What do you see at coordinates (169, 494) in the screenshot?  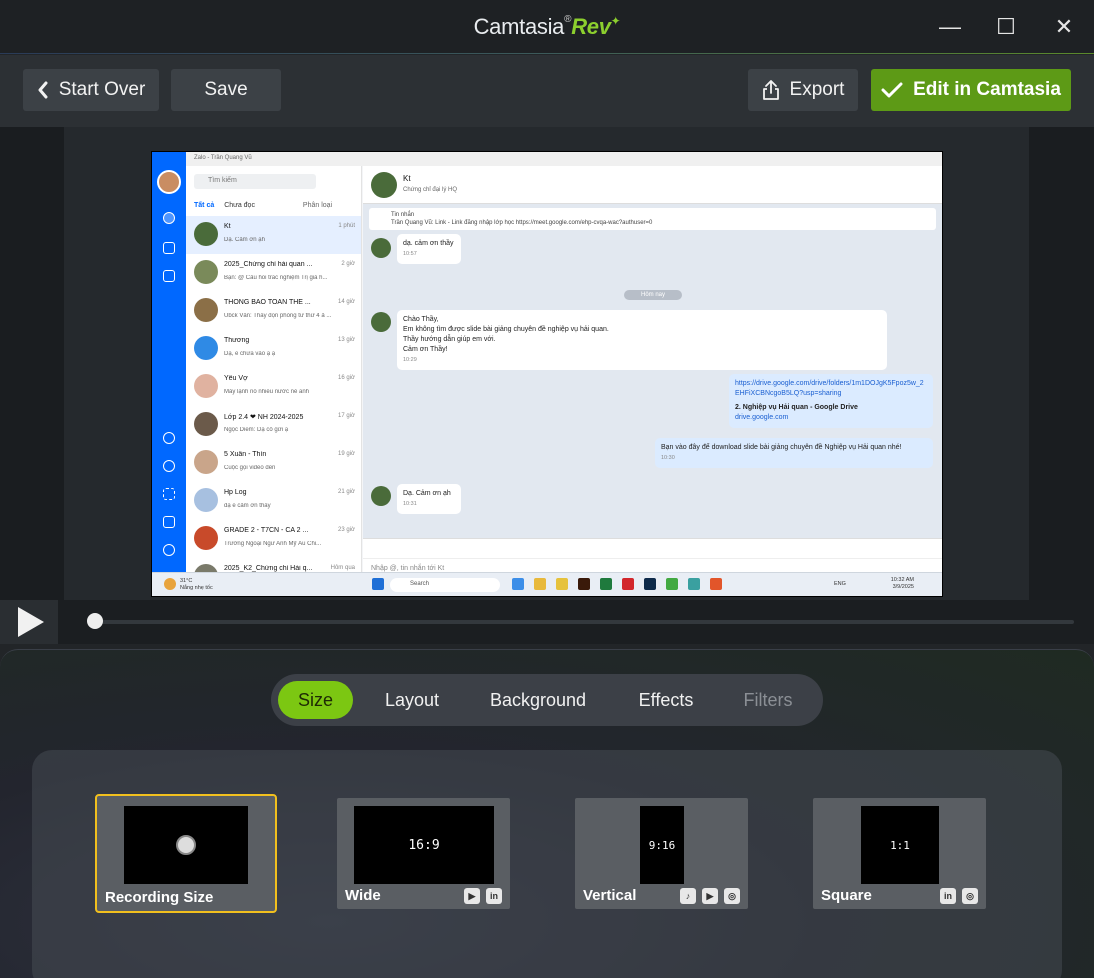 I see `screenshot-icon` at bounding box center [169, 494].